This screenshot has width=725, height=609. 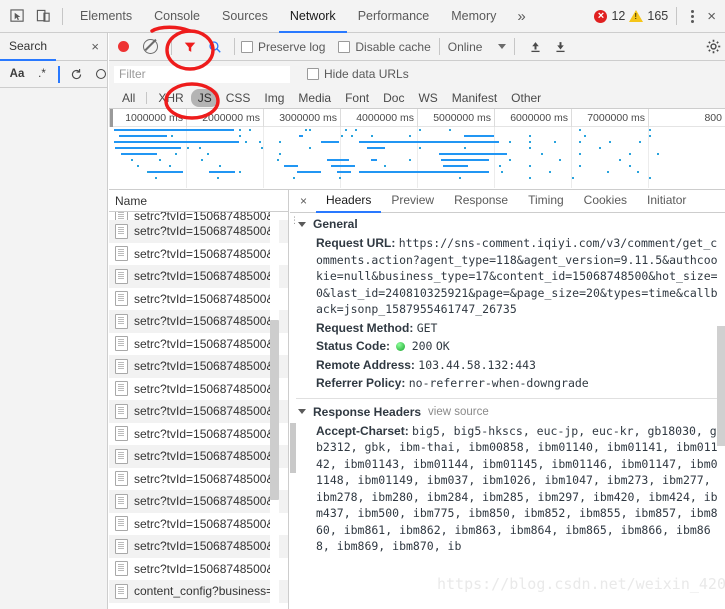 I want to click on match-case-toggle: Aa, so click(x=17, y=74).